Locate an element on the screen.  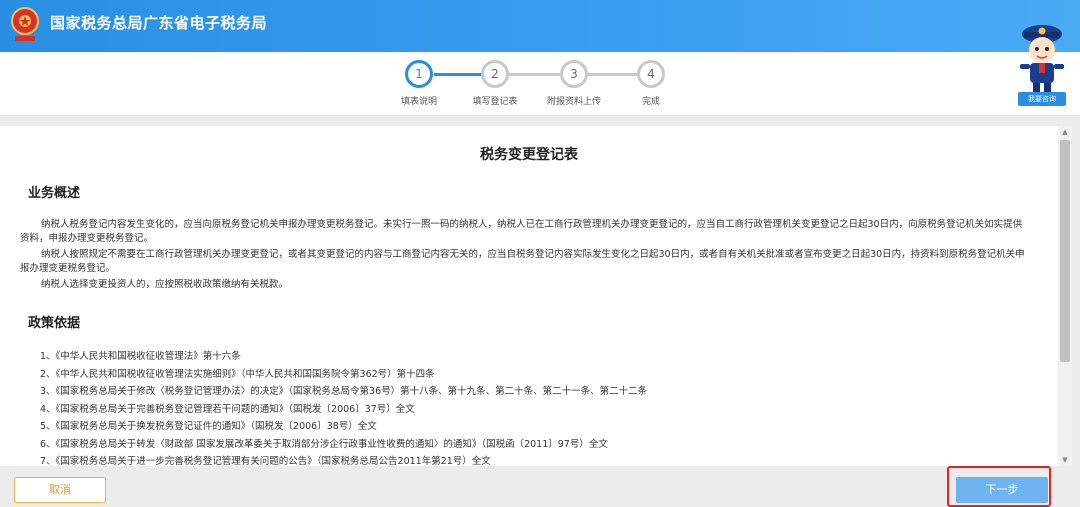
step-progress-bar: 1 填表说明 2 填写登记表 3 附报资料上传 4 完成 is located at coordinates (540, 84).